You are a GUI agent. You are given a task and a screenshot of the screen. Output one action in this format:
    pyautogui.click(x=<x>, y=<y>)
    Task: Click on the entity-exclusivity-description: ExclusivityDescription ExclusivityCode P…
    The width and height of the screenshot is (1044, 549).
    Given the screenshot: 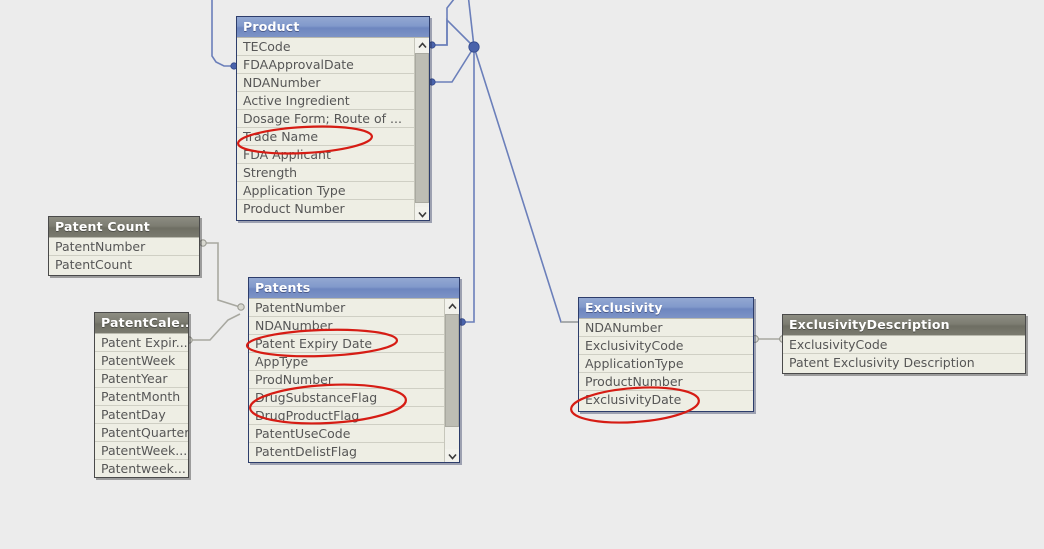 What is the action you would take?
    pyautogui.click(x=904, y=344)
    